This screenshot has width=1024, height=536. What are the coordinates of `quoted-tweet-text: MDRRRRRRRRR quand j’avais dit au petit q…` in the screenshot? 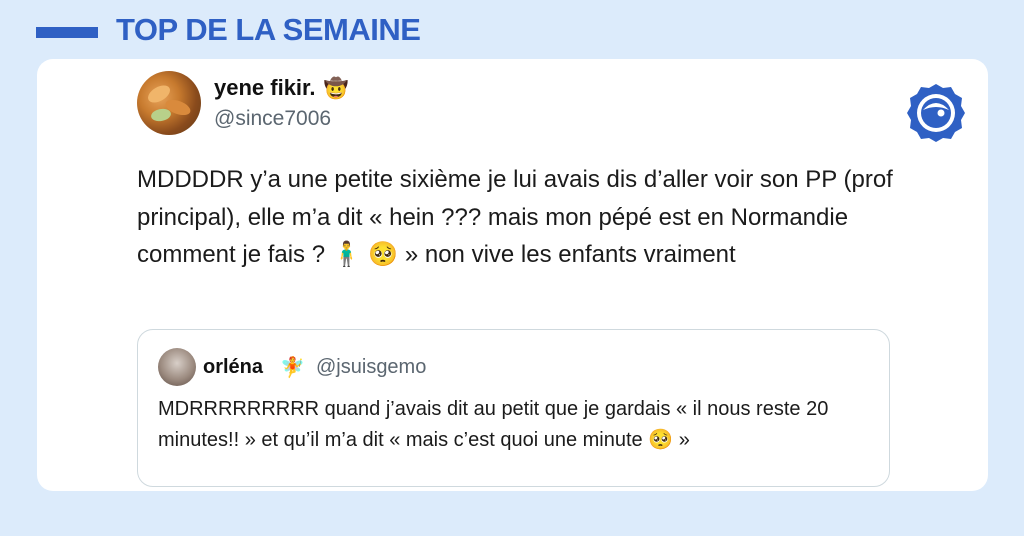 It's located at (493, 424).